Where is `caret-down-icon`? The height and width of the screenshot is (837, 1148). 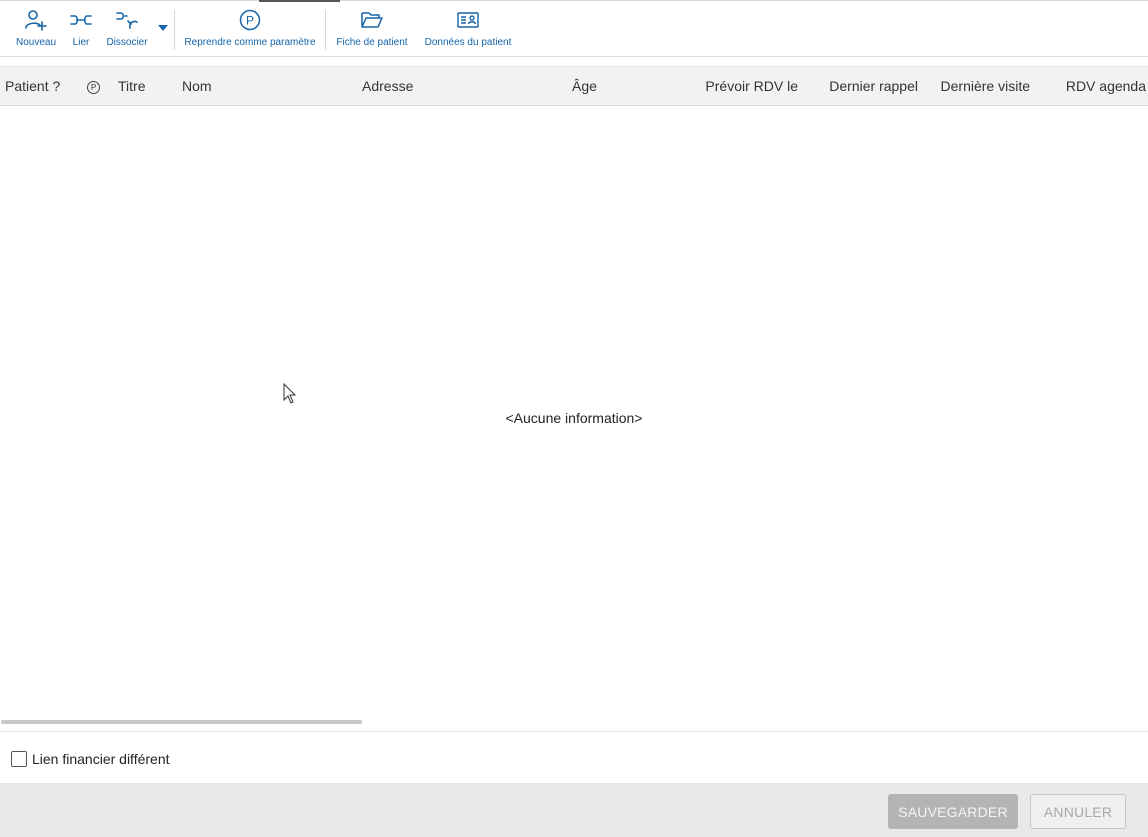 caret-down-icon is located at coordinates (163, 27).